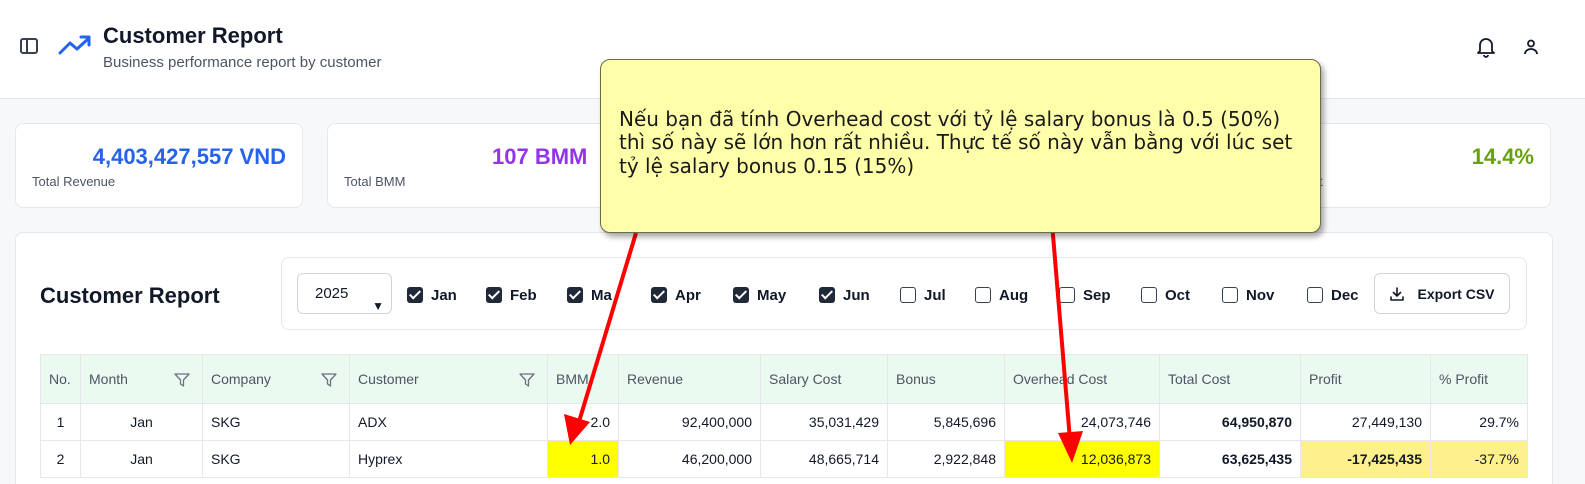  Describe the element at coordinates (448, 459) in the screenshot. I see `cell-customer: Hyprex` at that location.